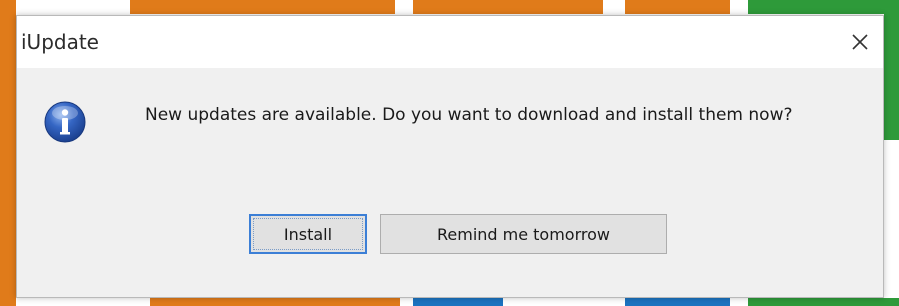  What do you see at coordinates (60, 42) in the screenshot?
I see `dialog-title: iUpdate` at bounding box center [60, 42].